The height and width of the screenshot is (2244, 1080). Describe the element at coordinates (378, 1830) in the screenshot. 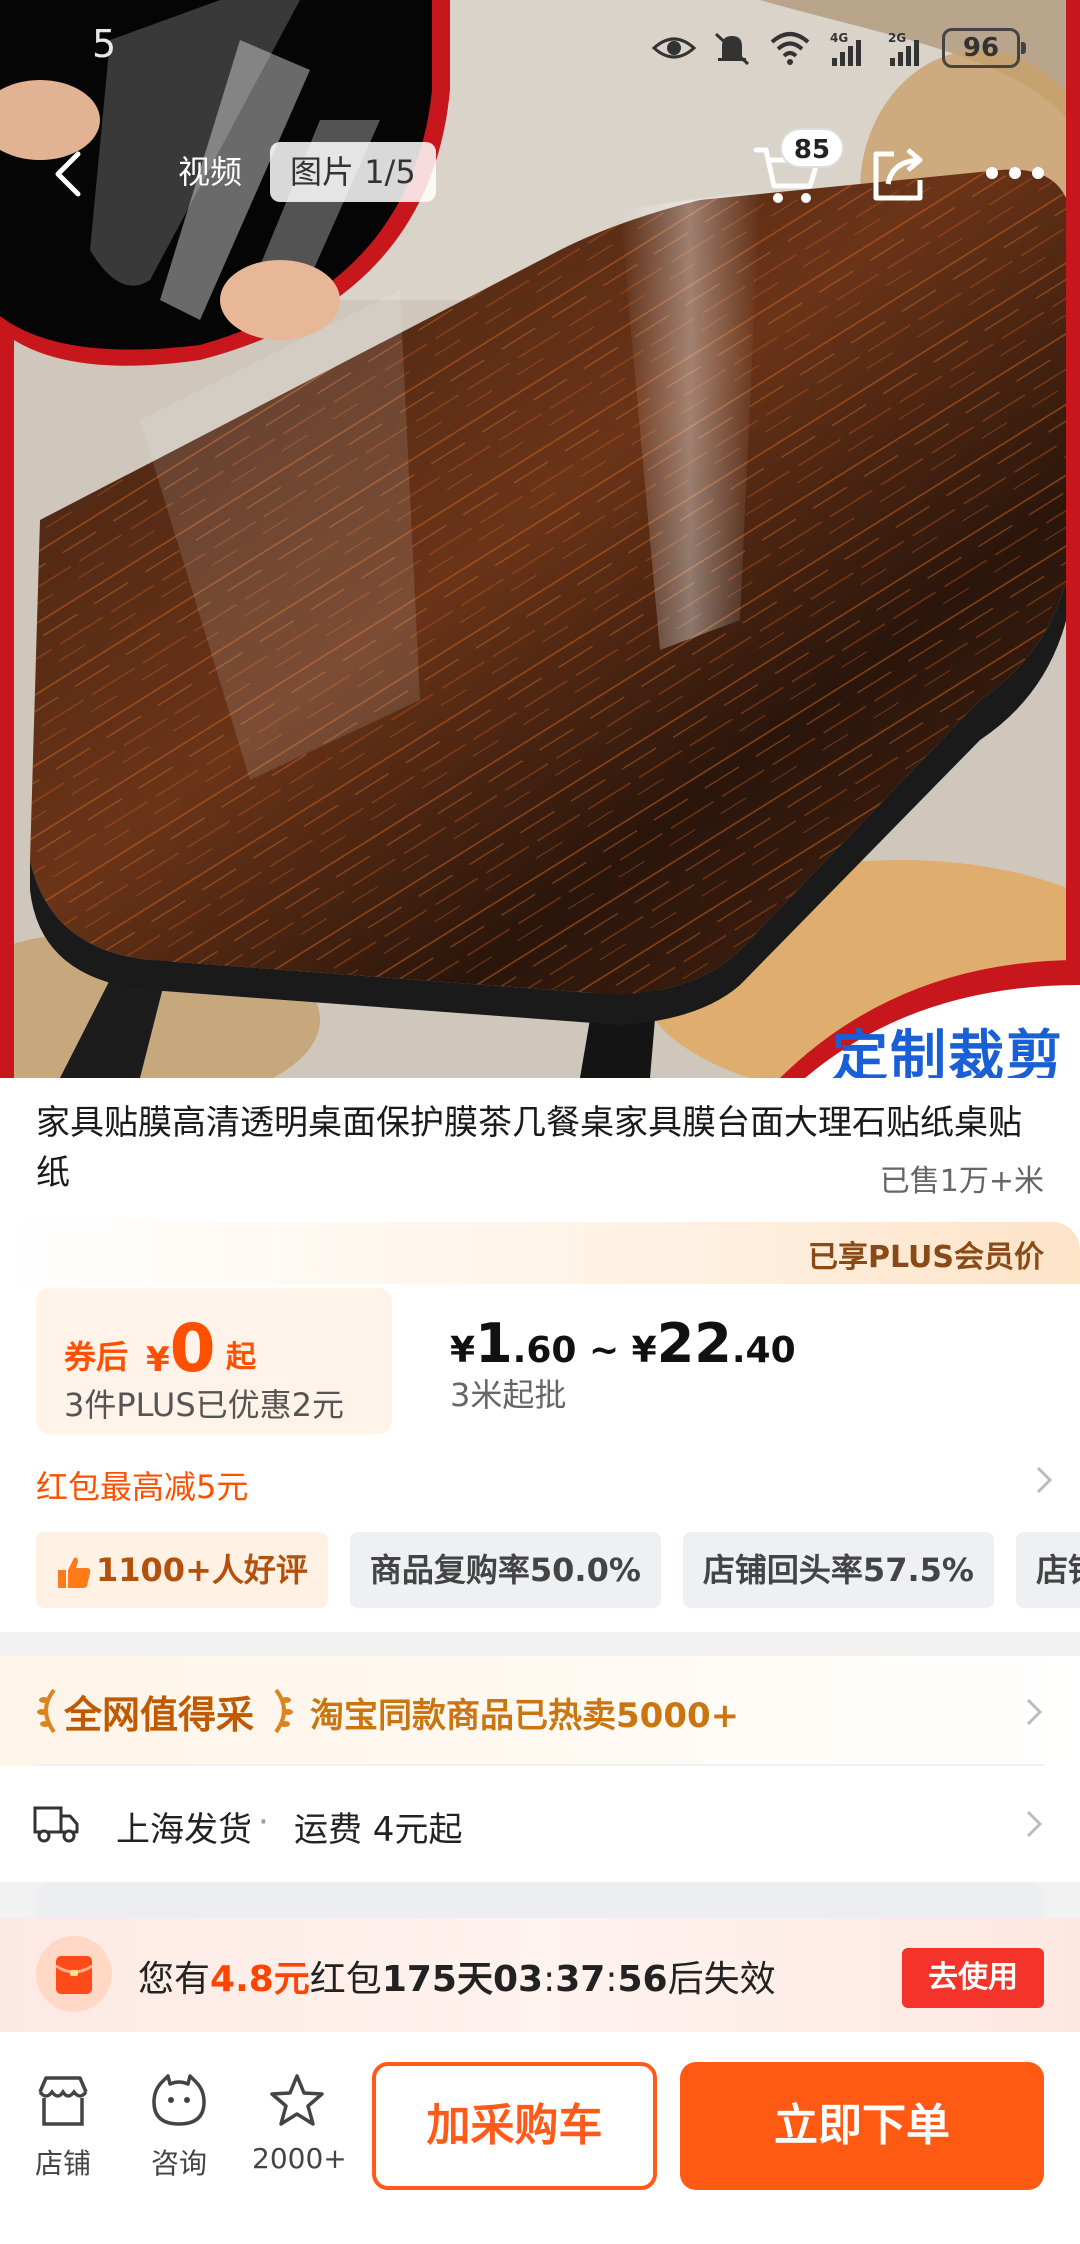

I see `shipping-fee: 运费 4元起` at that location.